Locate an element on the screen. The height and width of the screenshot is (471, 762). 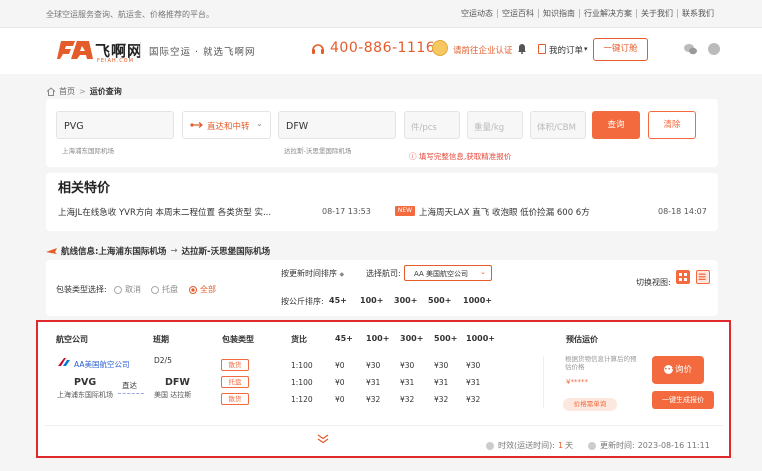
radio-label: 托盘 is located at coordinates (170, 289).